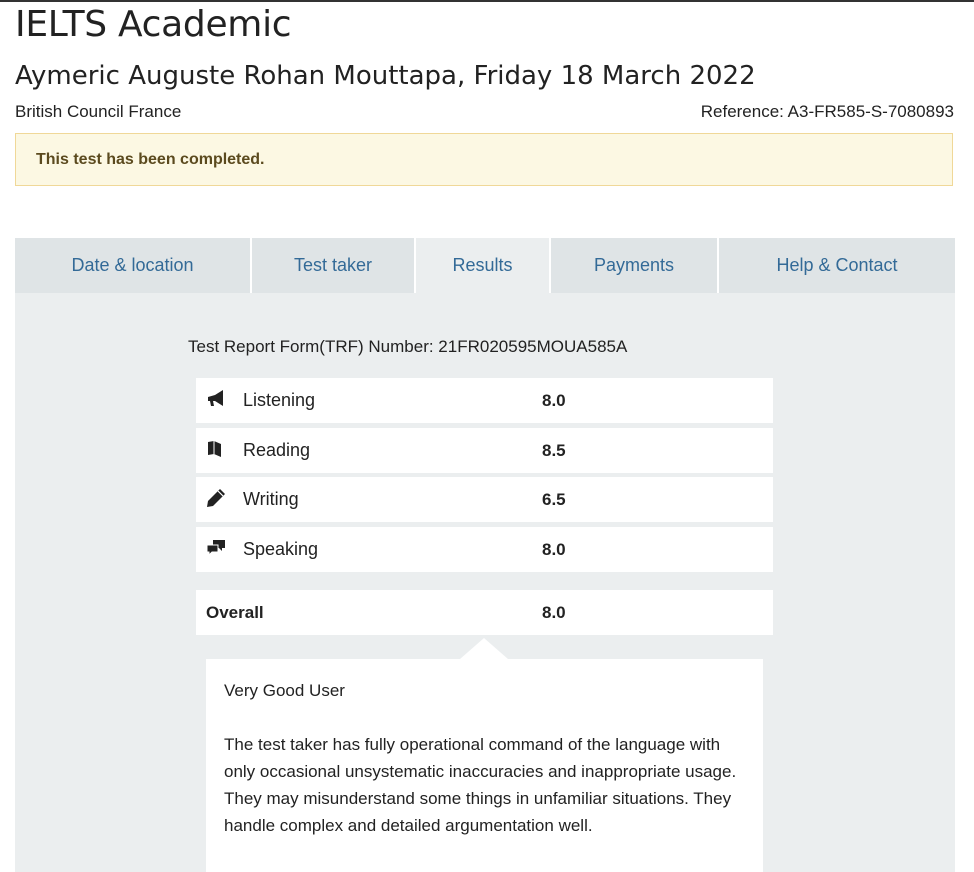 This screenshot has height=872, width=974. I want to click on section-label: Reading, so click(277, 450).